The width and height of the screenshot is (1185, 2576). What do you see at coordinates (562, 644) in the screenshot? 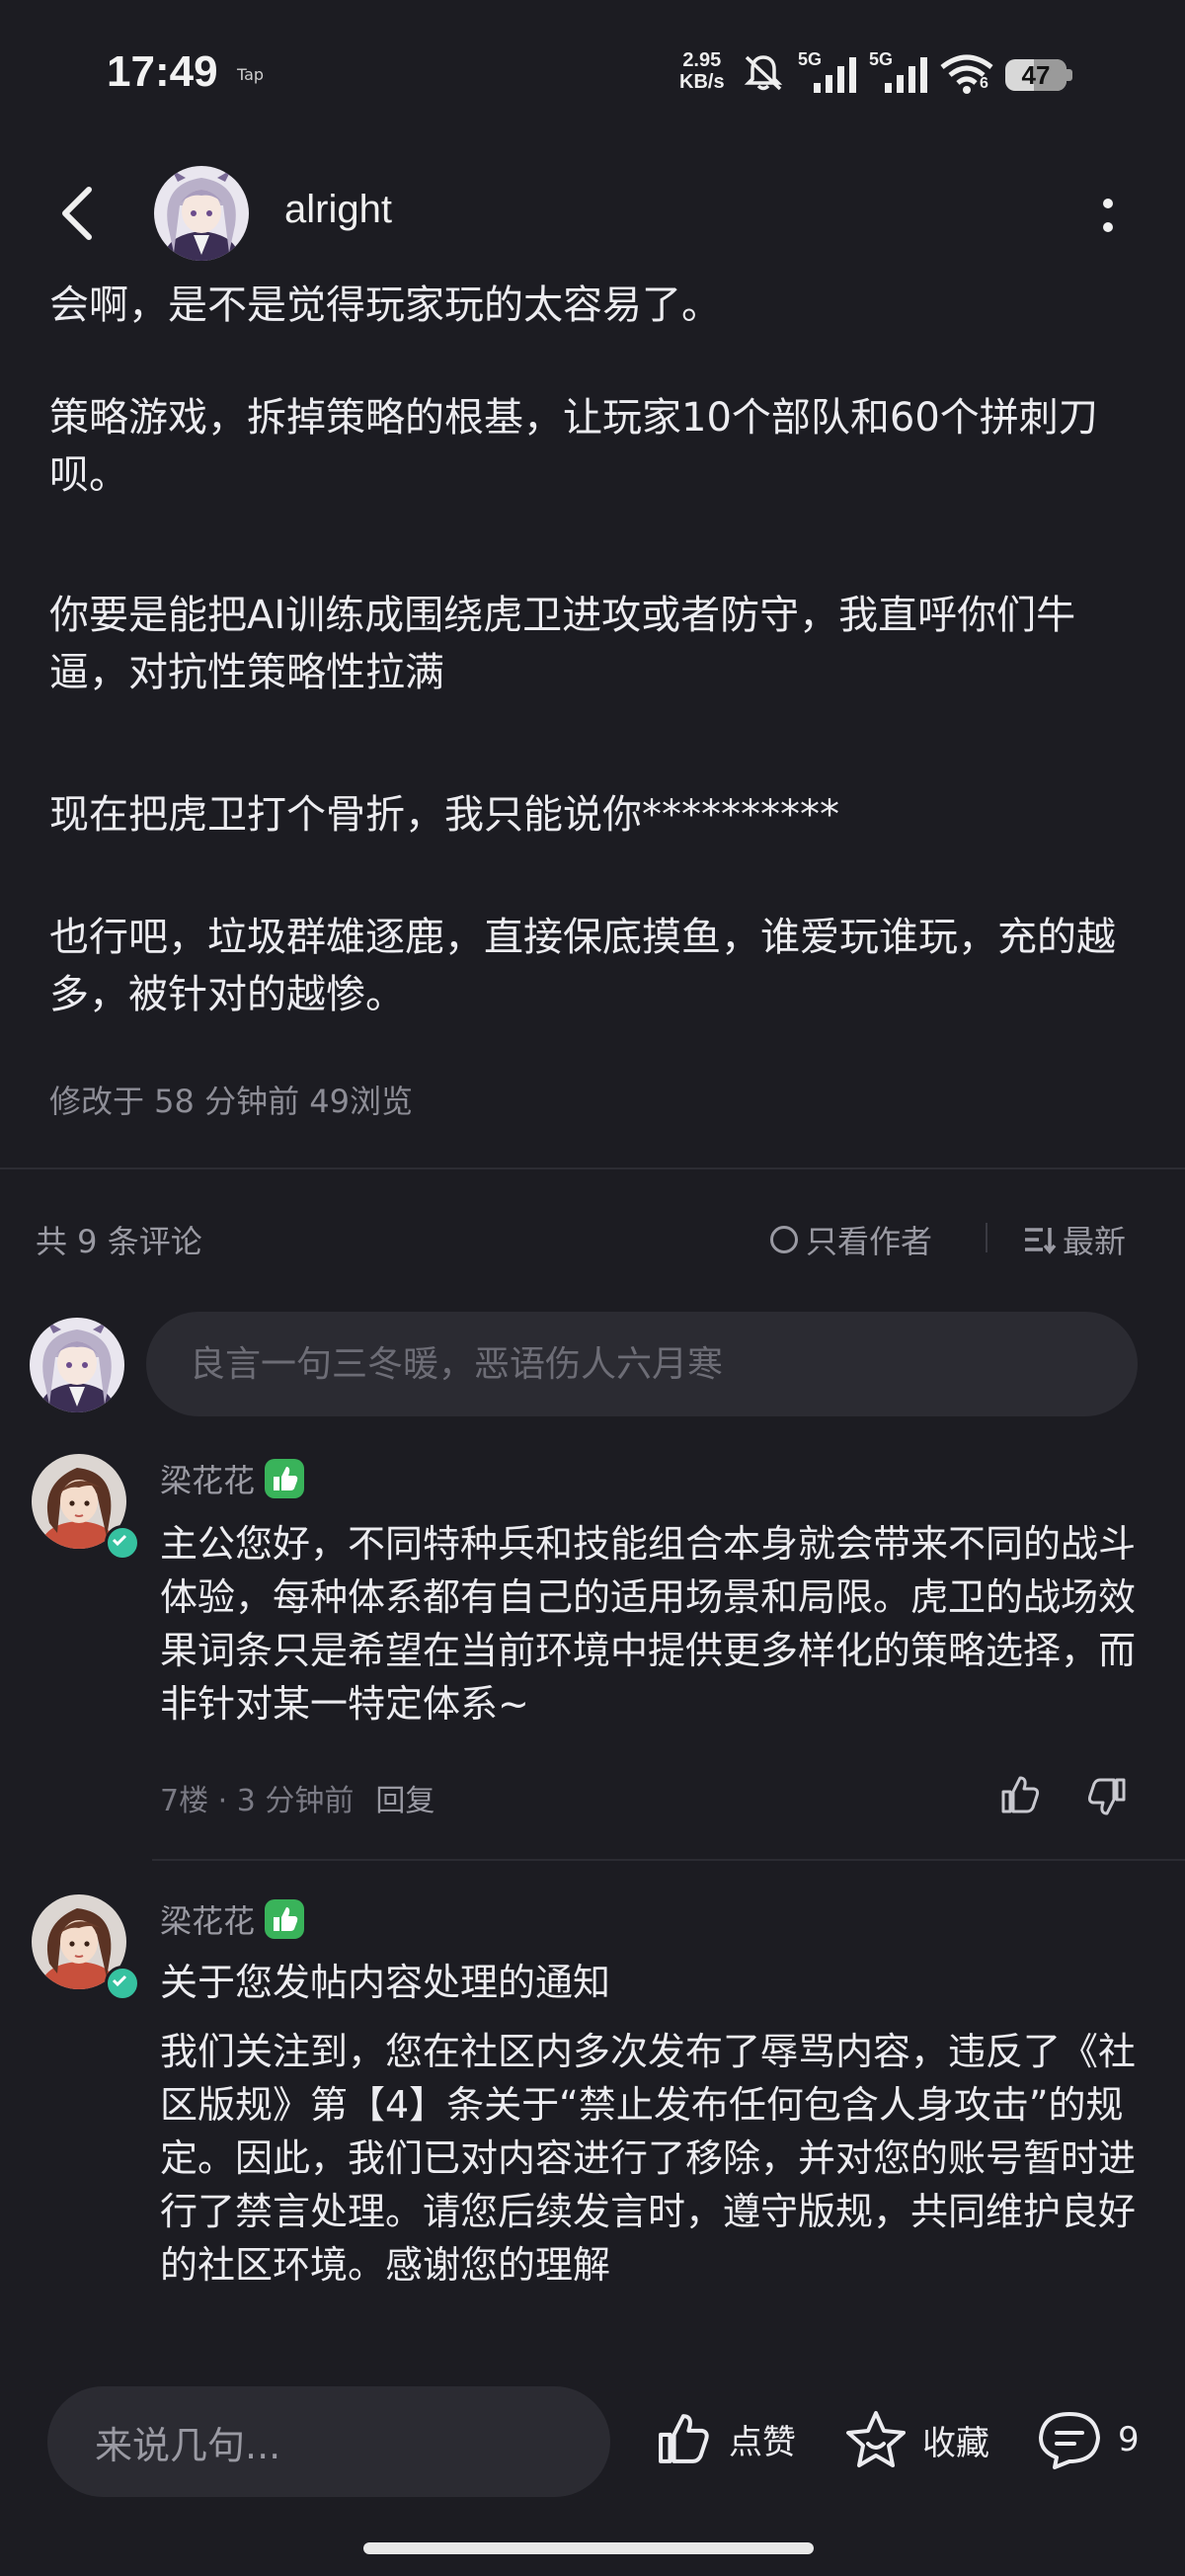
I see `post-paragraph: 你要是能把AI训练成围绕虎卫进攻或者防守，我直呼你们牛逼，对抗性策略性拉满` at bounding box center [562, 644].